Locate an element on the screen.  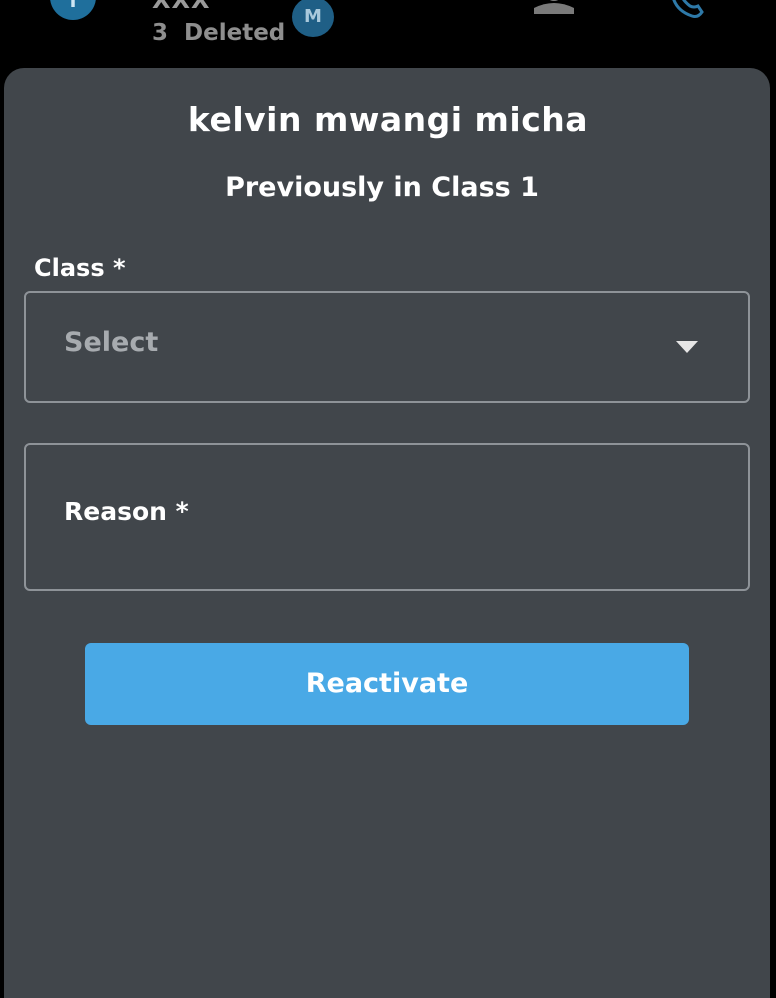
previous-class-text: Previously in Class 1 is located at coordinates (382, 187).